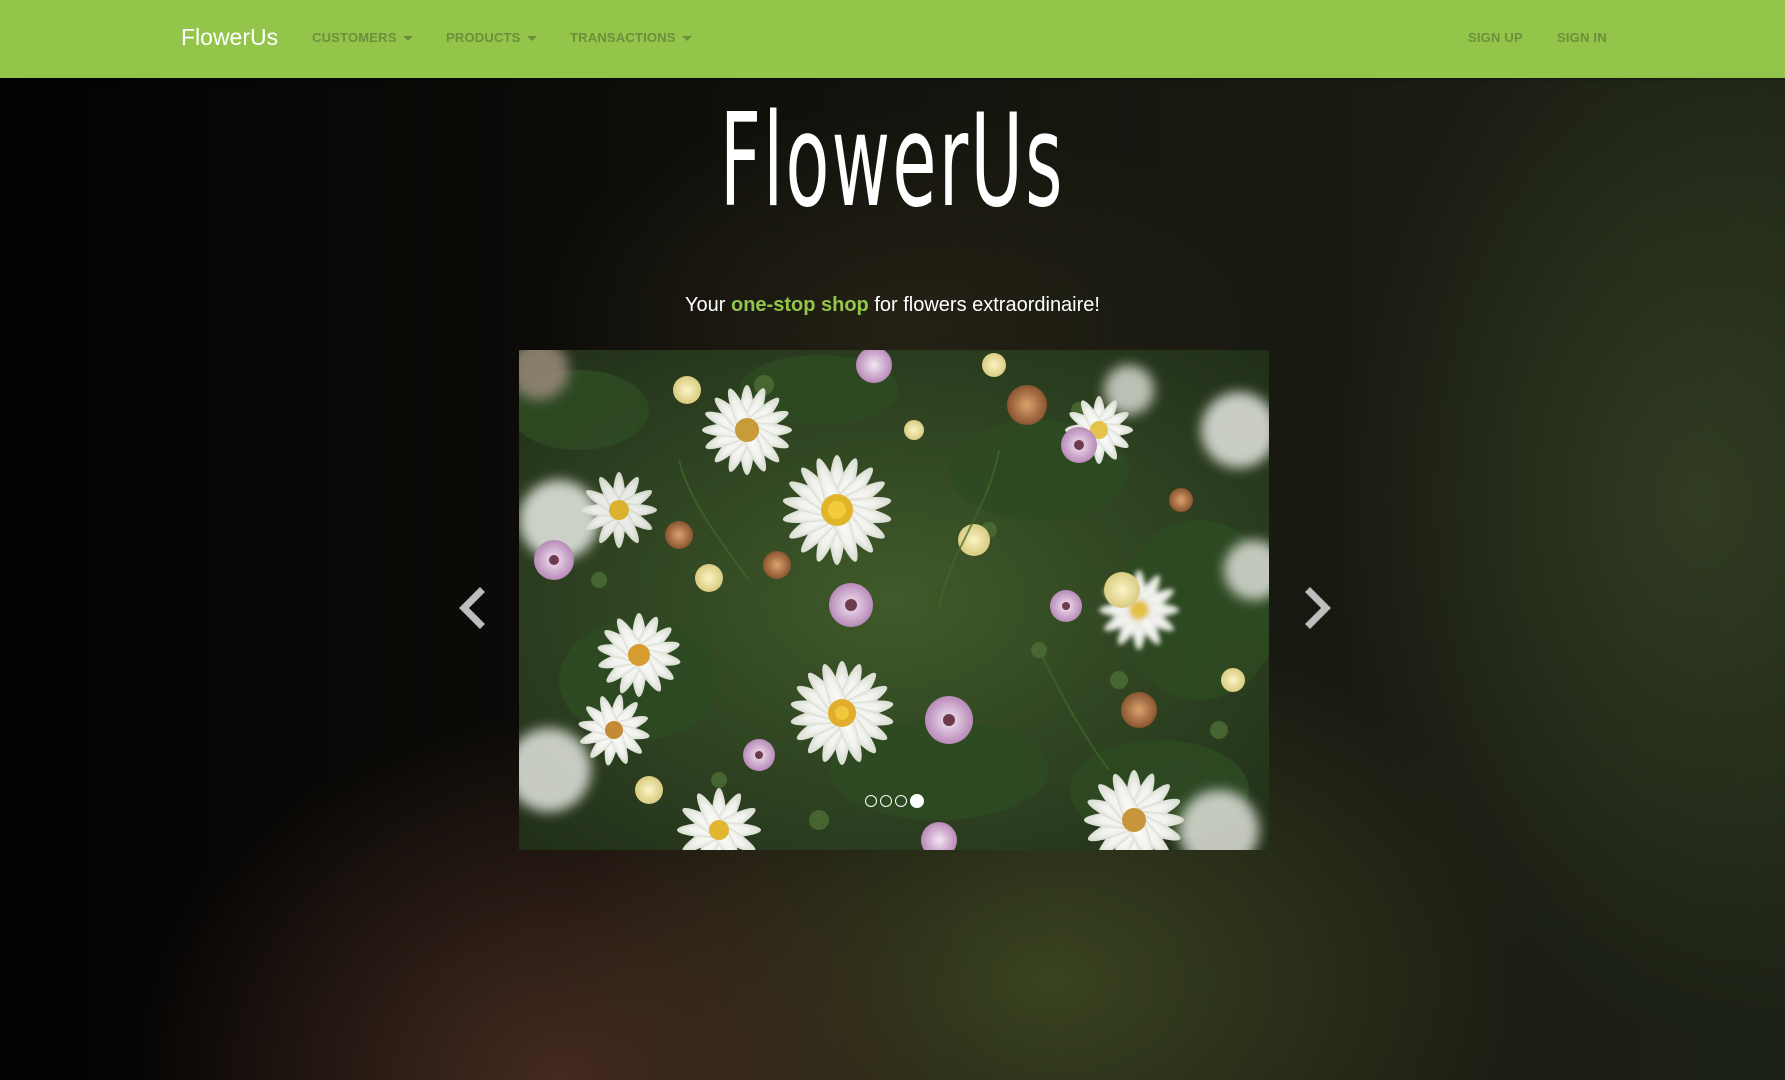 The height and width of the screenshot is (1080, 1785). What do you see at coordinates (354, 37) in the screenshot?
I see `nav-customers-label: CUSTOMERS` at bounding box center [354, 37].